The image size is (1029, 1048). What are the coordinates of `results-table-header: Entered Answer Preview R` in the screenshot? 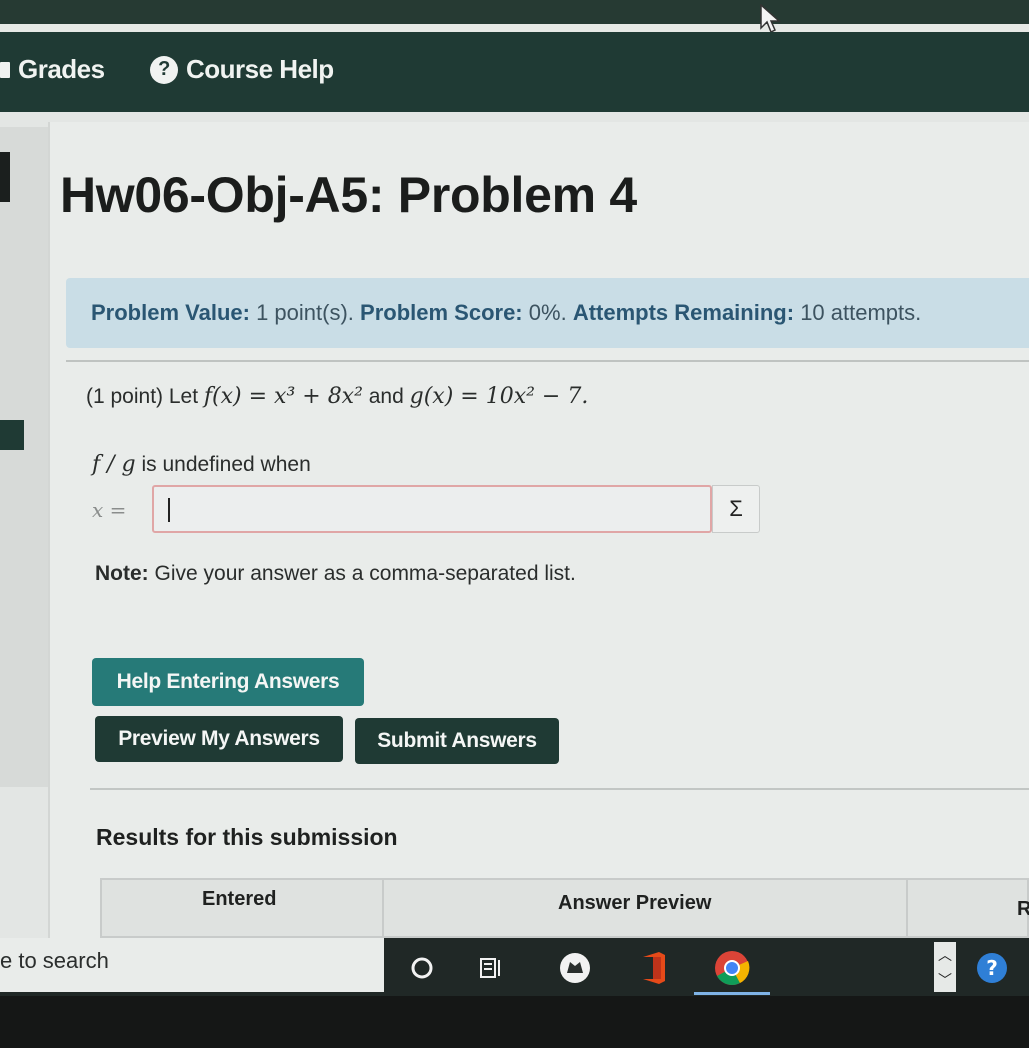 It's located at (564, 908).